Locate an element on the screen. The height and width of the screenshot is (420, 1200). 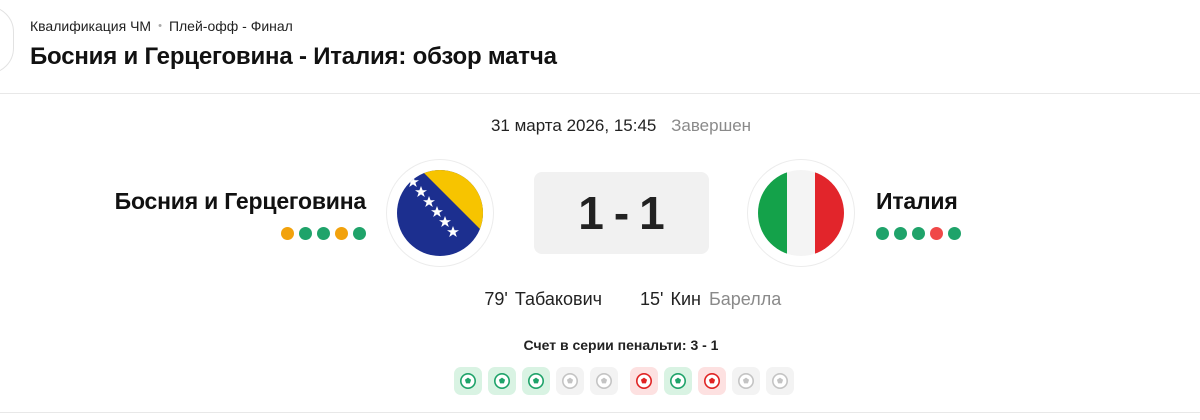
match-date: 31 марта 2026, 15:45 is located at coordinates (573, 125).